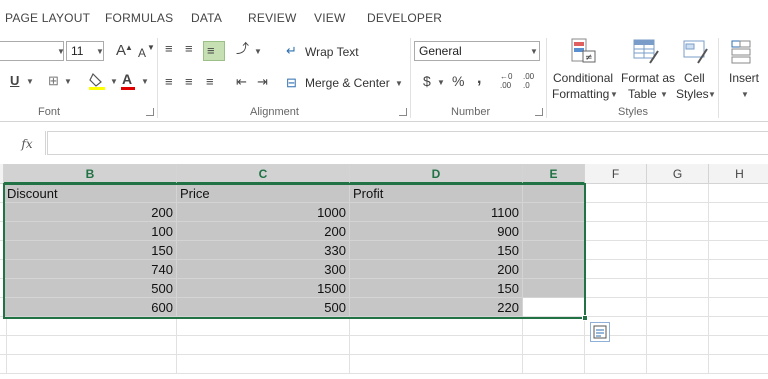  Describe the element at coordinates (206, 18) in the screenshot. I see `tab-data: DATA` at that location.